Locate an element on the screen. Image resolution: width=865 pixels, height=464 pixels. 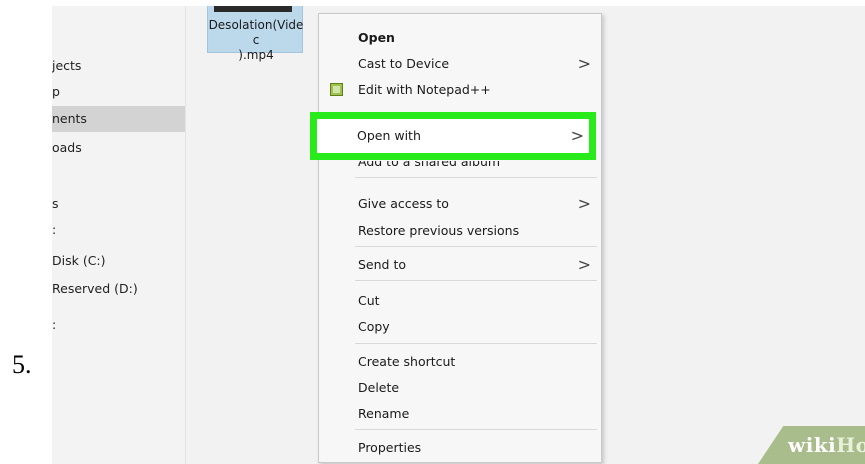
menu-item-open-with: Open with > is located at coordinates (453, 136).